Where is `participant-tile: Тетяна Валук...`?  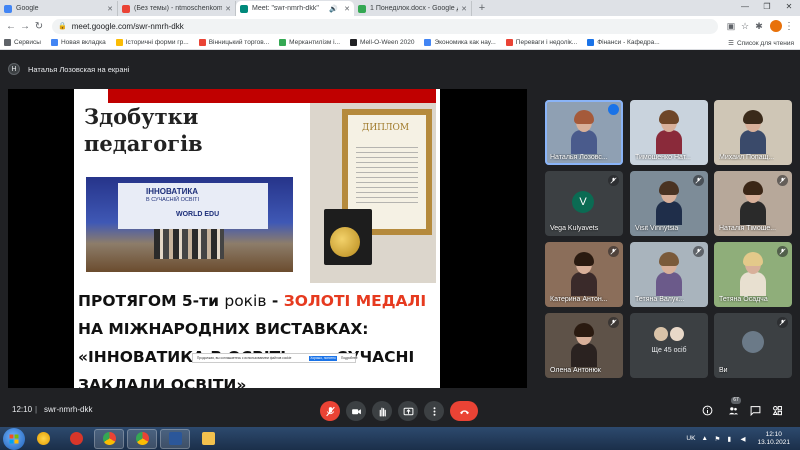 participant-tile: Тетяна Валук... is located at coordinates (669, 274).